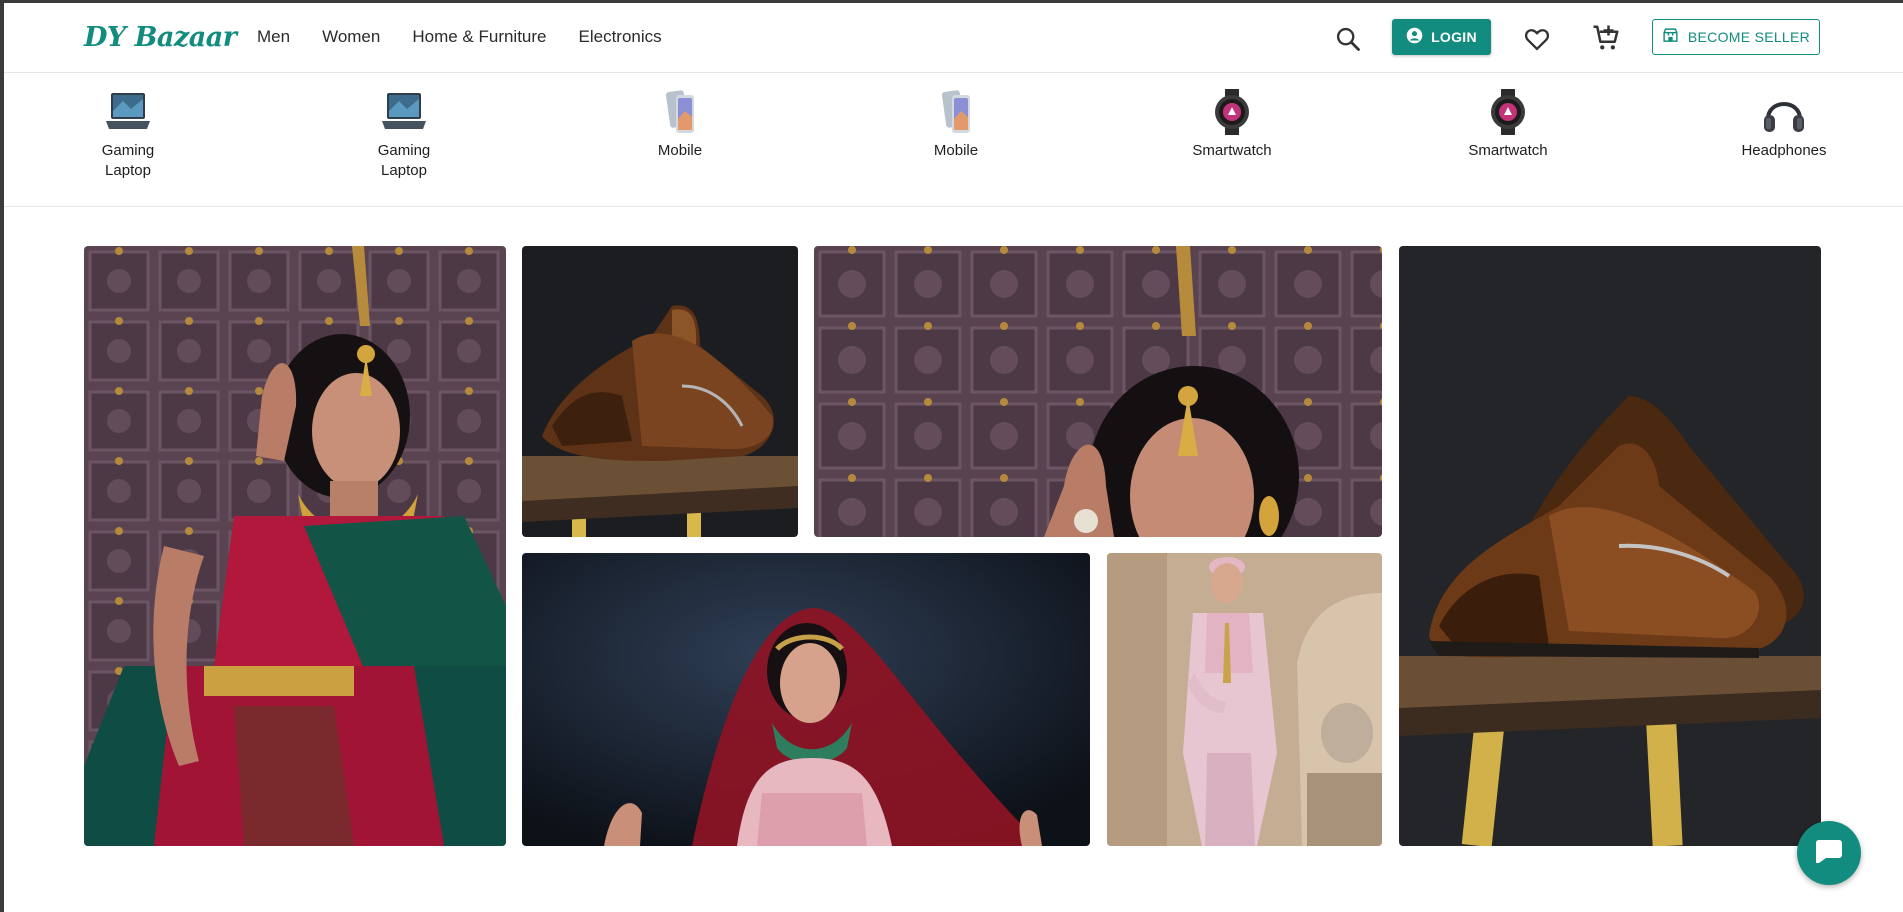  I want to click on nav-item-electronics: Electronics, so click(620, 37).